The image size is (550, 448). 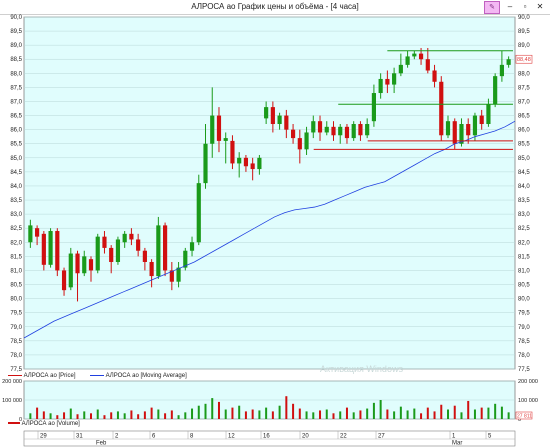 I want to click on y-tick-label-right: 81,5, so click(x=524, y=257).